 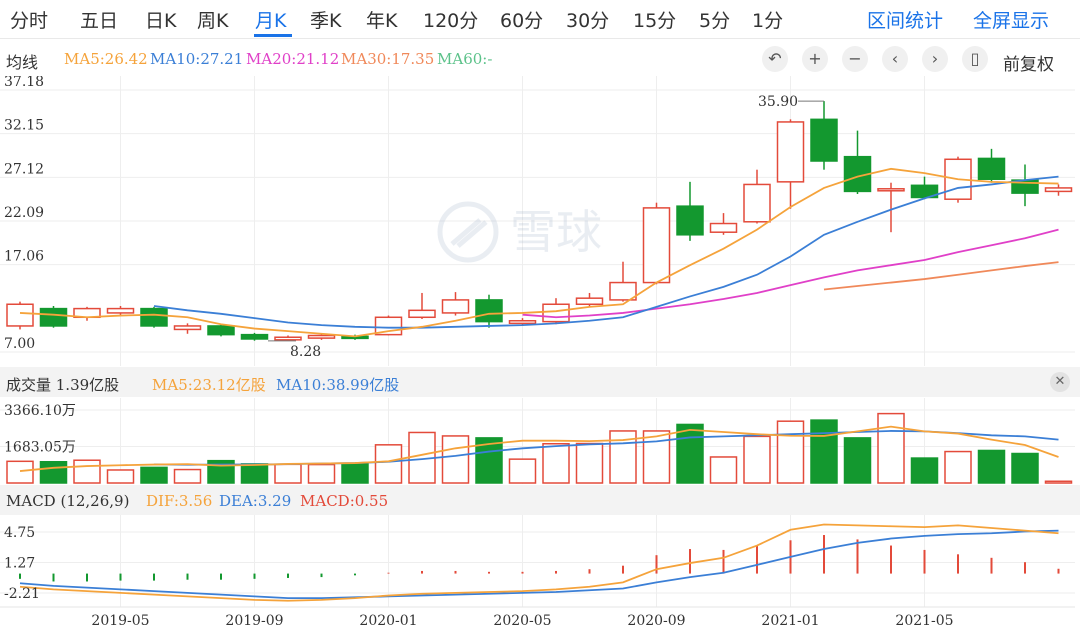 I want to click on tab-60-min: 60分, so click(x=521, y=19).